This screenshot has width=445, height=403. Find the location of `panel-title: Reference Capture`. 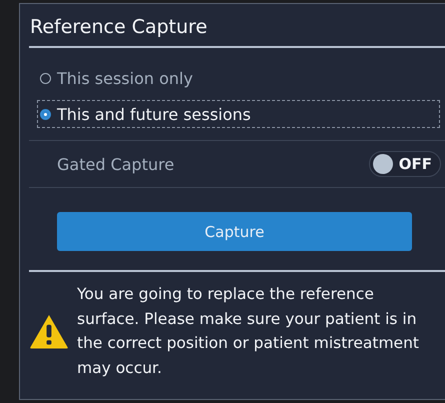

panel-title: Reference Capture is located at coordinates (237, 26).